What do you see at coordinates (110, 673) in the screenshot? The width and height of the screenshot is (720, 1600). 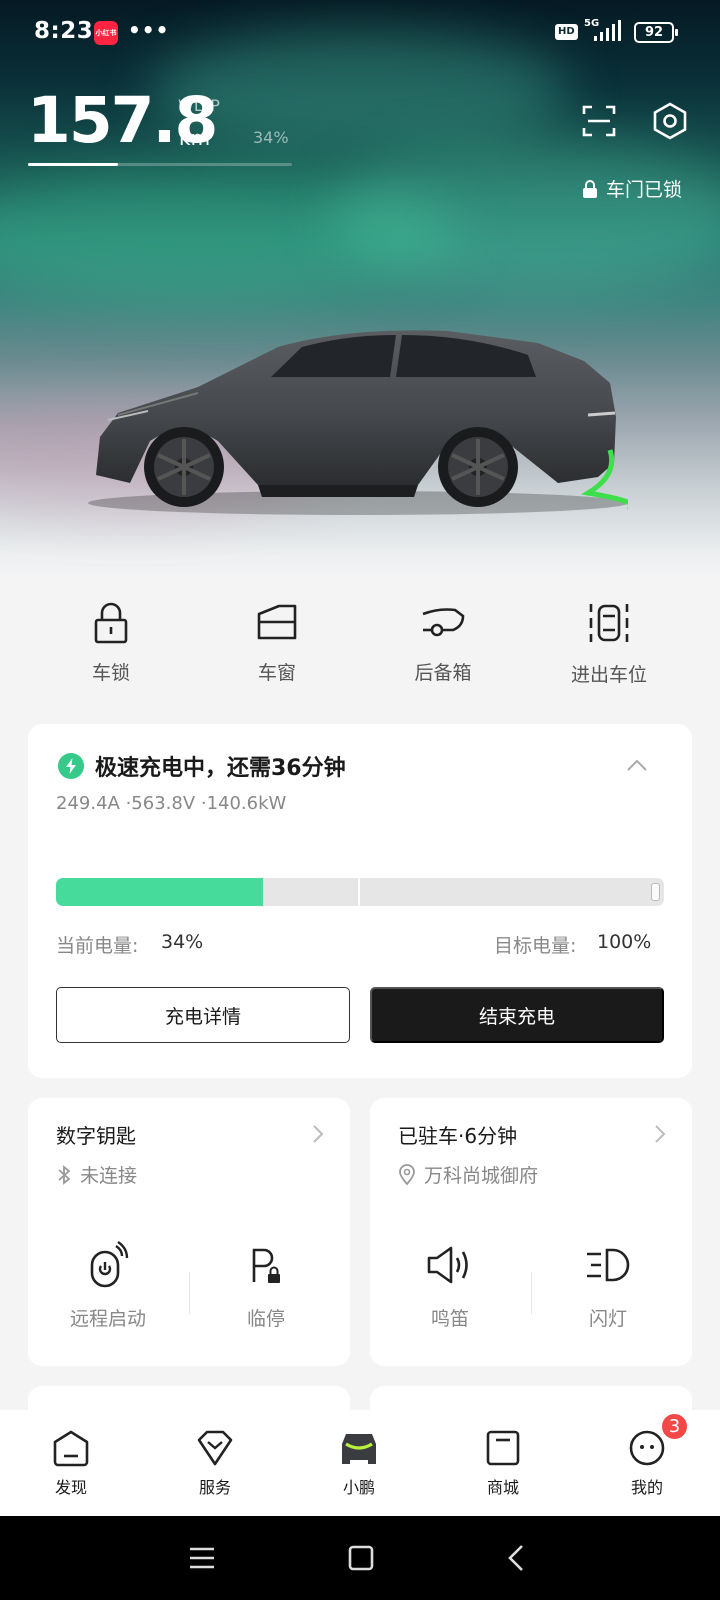 I see `quick-action-label: 车锁` at bounding box center [110, 673].